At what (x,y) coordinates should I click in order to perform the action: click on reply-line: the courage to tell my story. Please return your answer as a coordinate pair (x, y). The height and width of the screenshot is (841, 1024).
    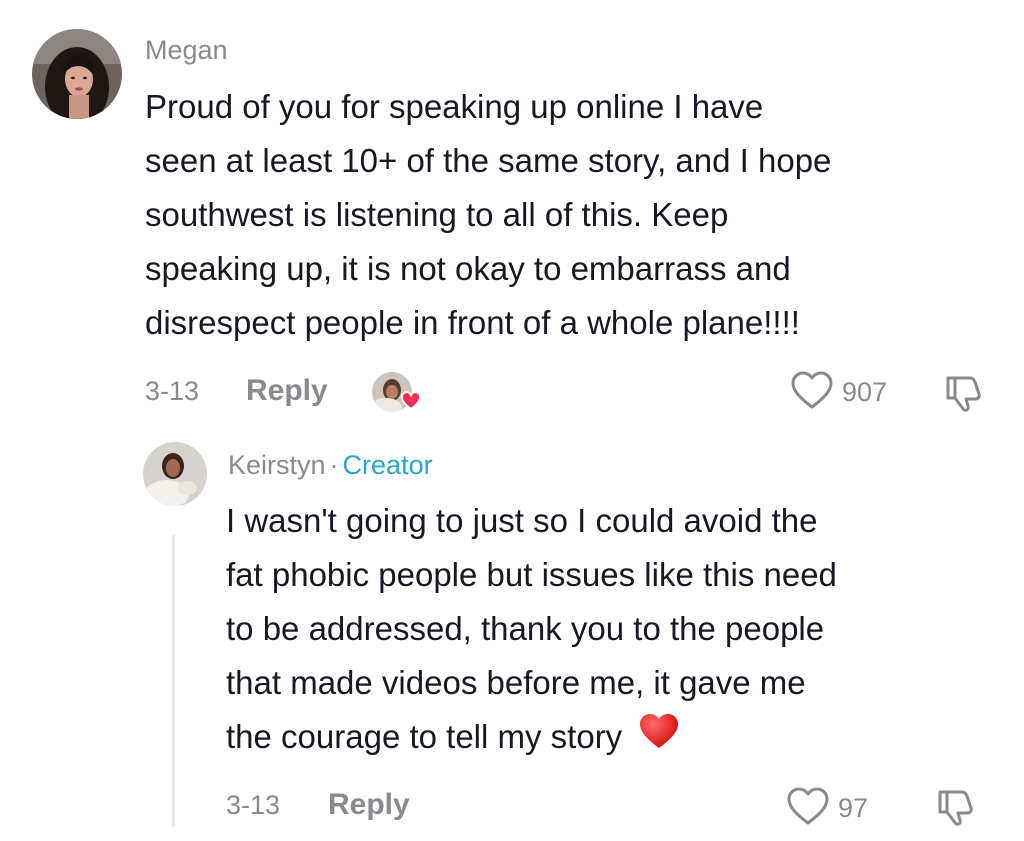
    Looking at the image, I should click on (531, 738).